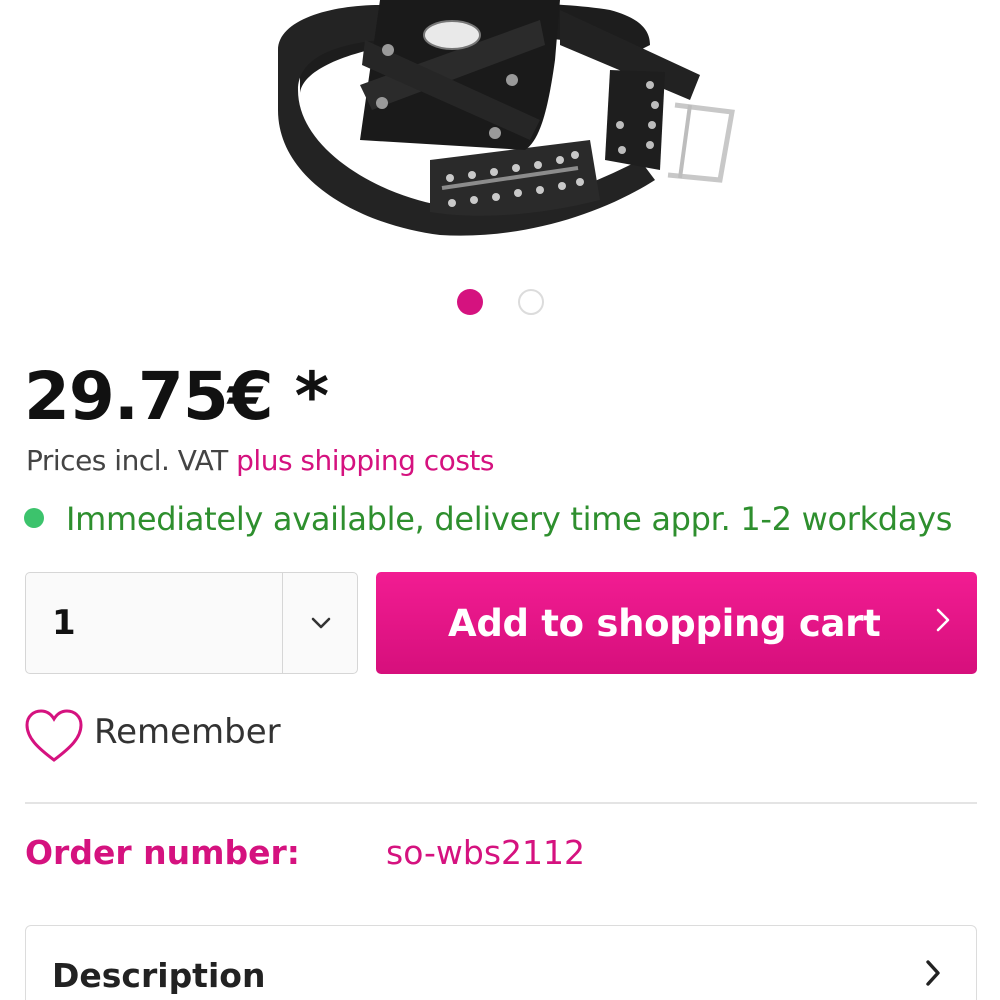  Describe the element at coordinates (176, 396) in the screenshot. I see `product-price: 29.75€ *` at that location.